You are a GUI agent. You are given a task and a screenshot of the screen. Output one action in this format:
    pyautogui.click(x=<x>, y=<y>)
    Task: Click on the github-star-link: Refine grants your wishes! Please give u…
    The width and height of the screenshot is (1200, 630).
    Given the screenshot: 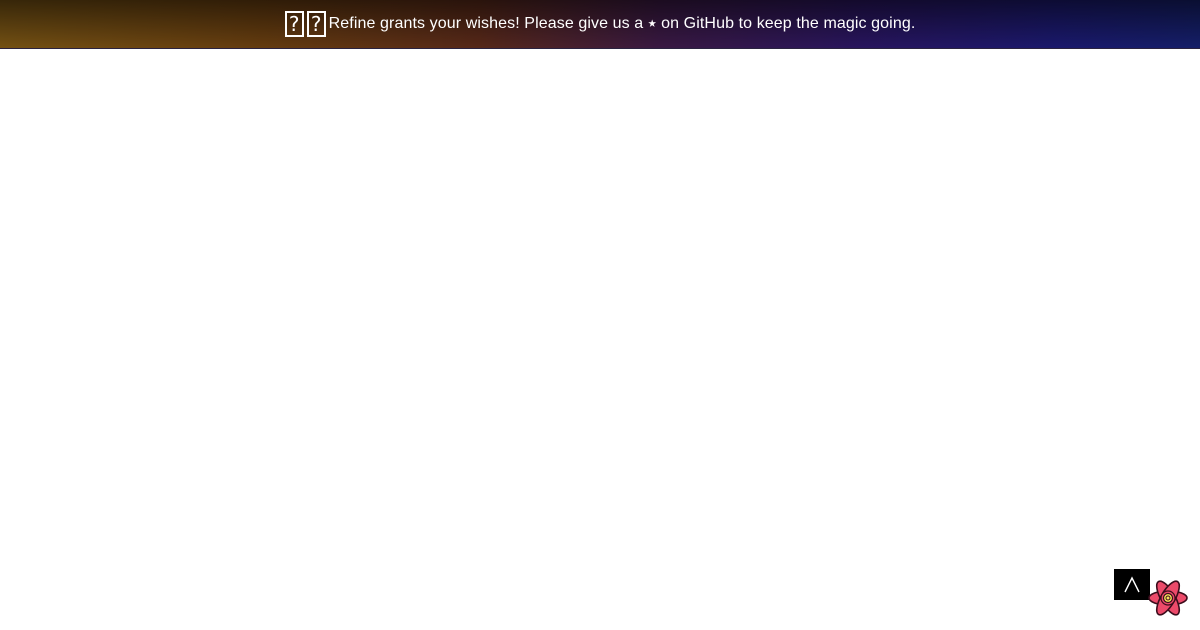 What is the action you would take?
    pyautogui.click(x=600, y=24)
    